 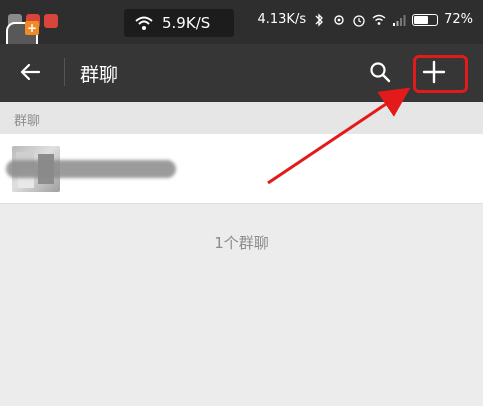 I want to click on title-divider, so click(x=64, y=72).